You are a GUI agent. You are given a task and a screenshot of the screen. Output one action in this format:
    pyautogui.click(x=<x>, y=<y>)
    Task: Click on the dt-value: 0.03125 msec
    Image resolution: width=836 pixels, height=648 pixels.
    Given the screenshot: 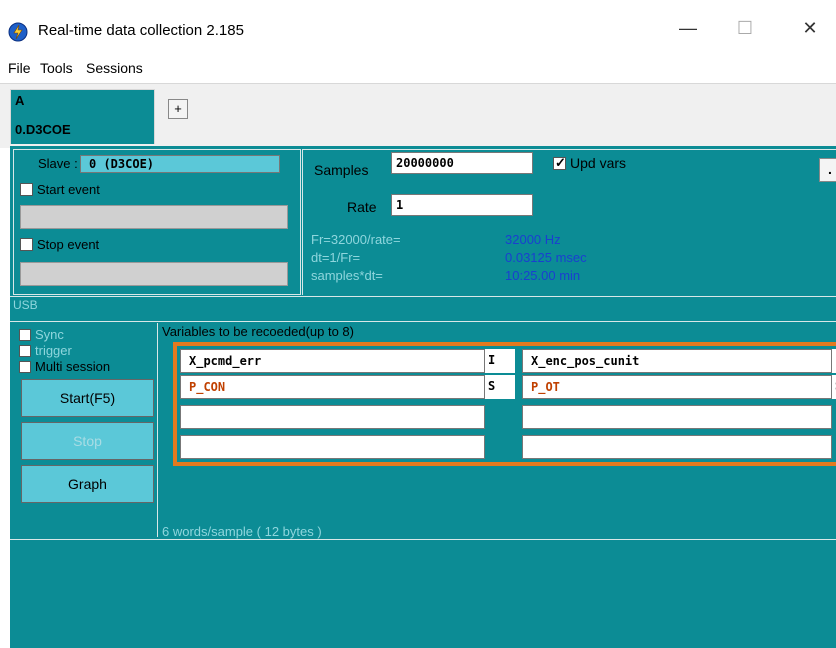 What is the action you would take?
    pyautogui.click(x=546, y=257)
    